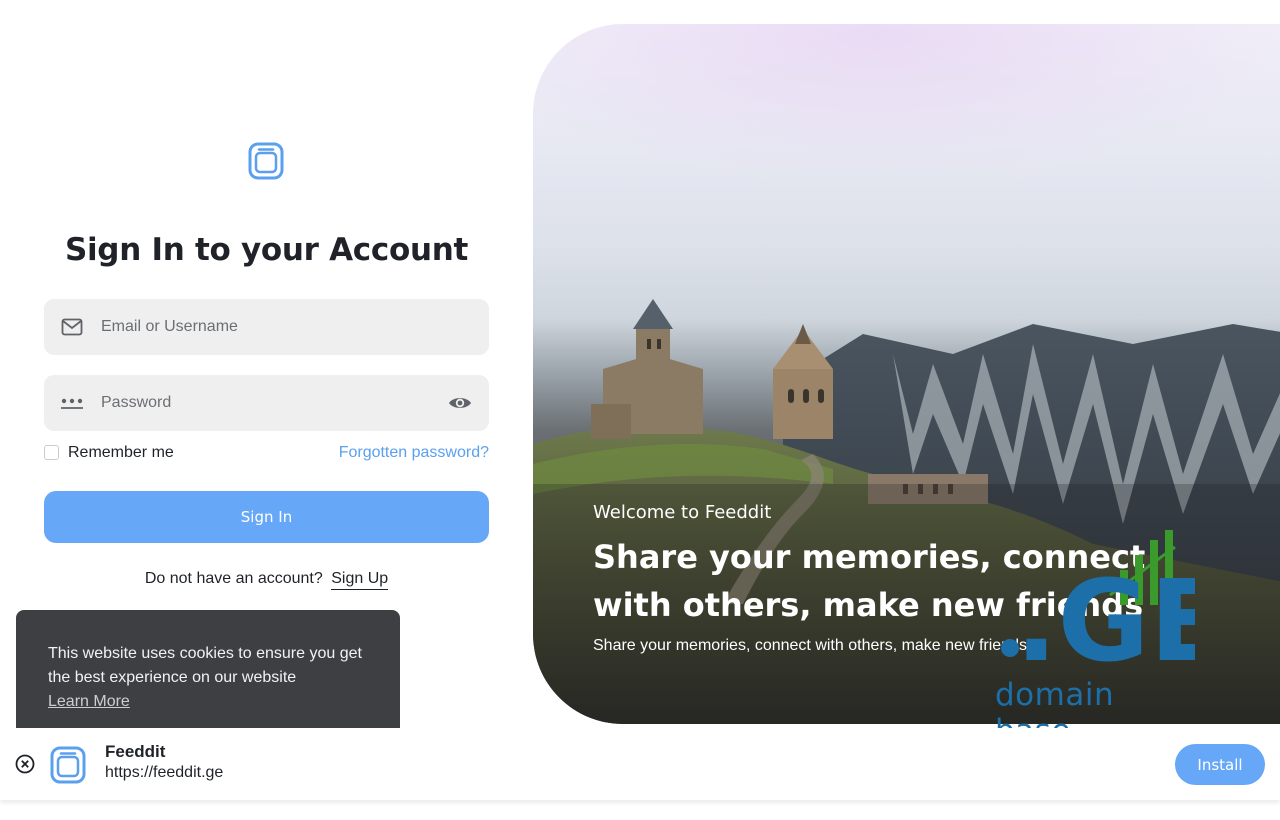  I want to click on password-dots-icon, so click(72, 403).